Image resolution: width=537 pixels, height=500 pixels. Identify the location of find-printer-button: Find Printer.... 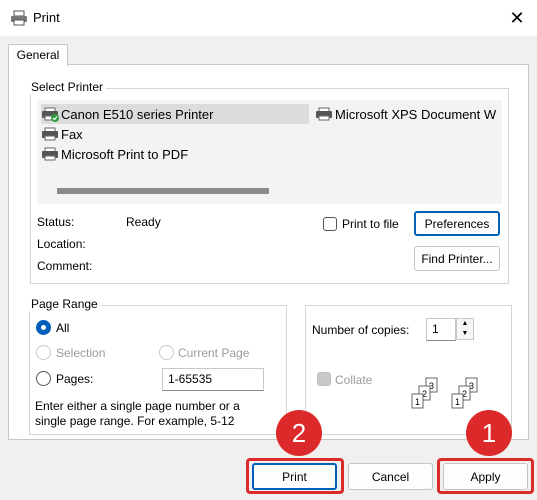
(457, 258).